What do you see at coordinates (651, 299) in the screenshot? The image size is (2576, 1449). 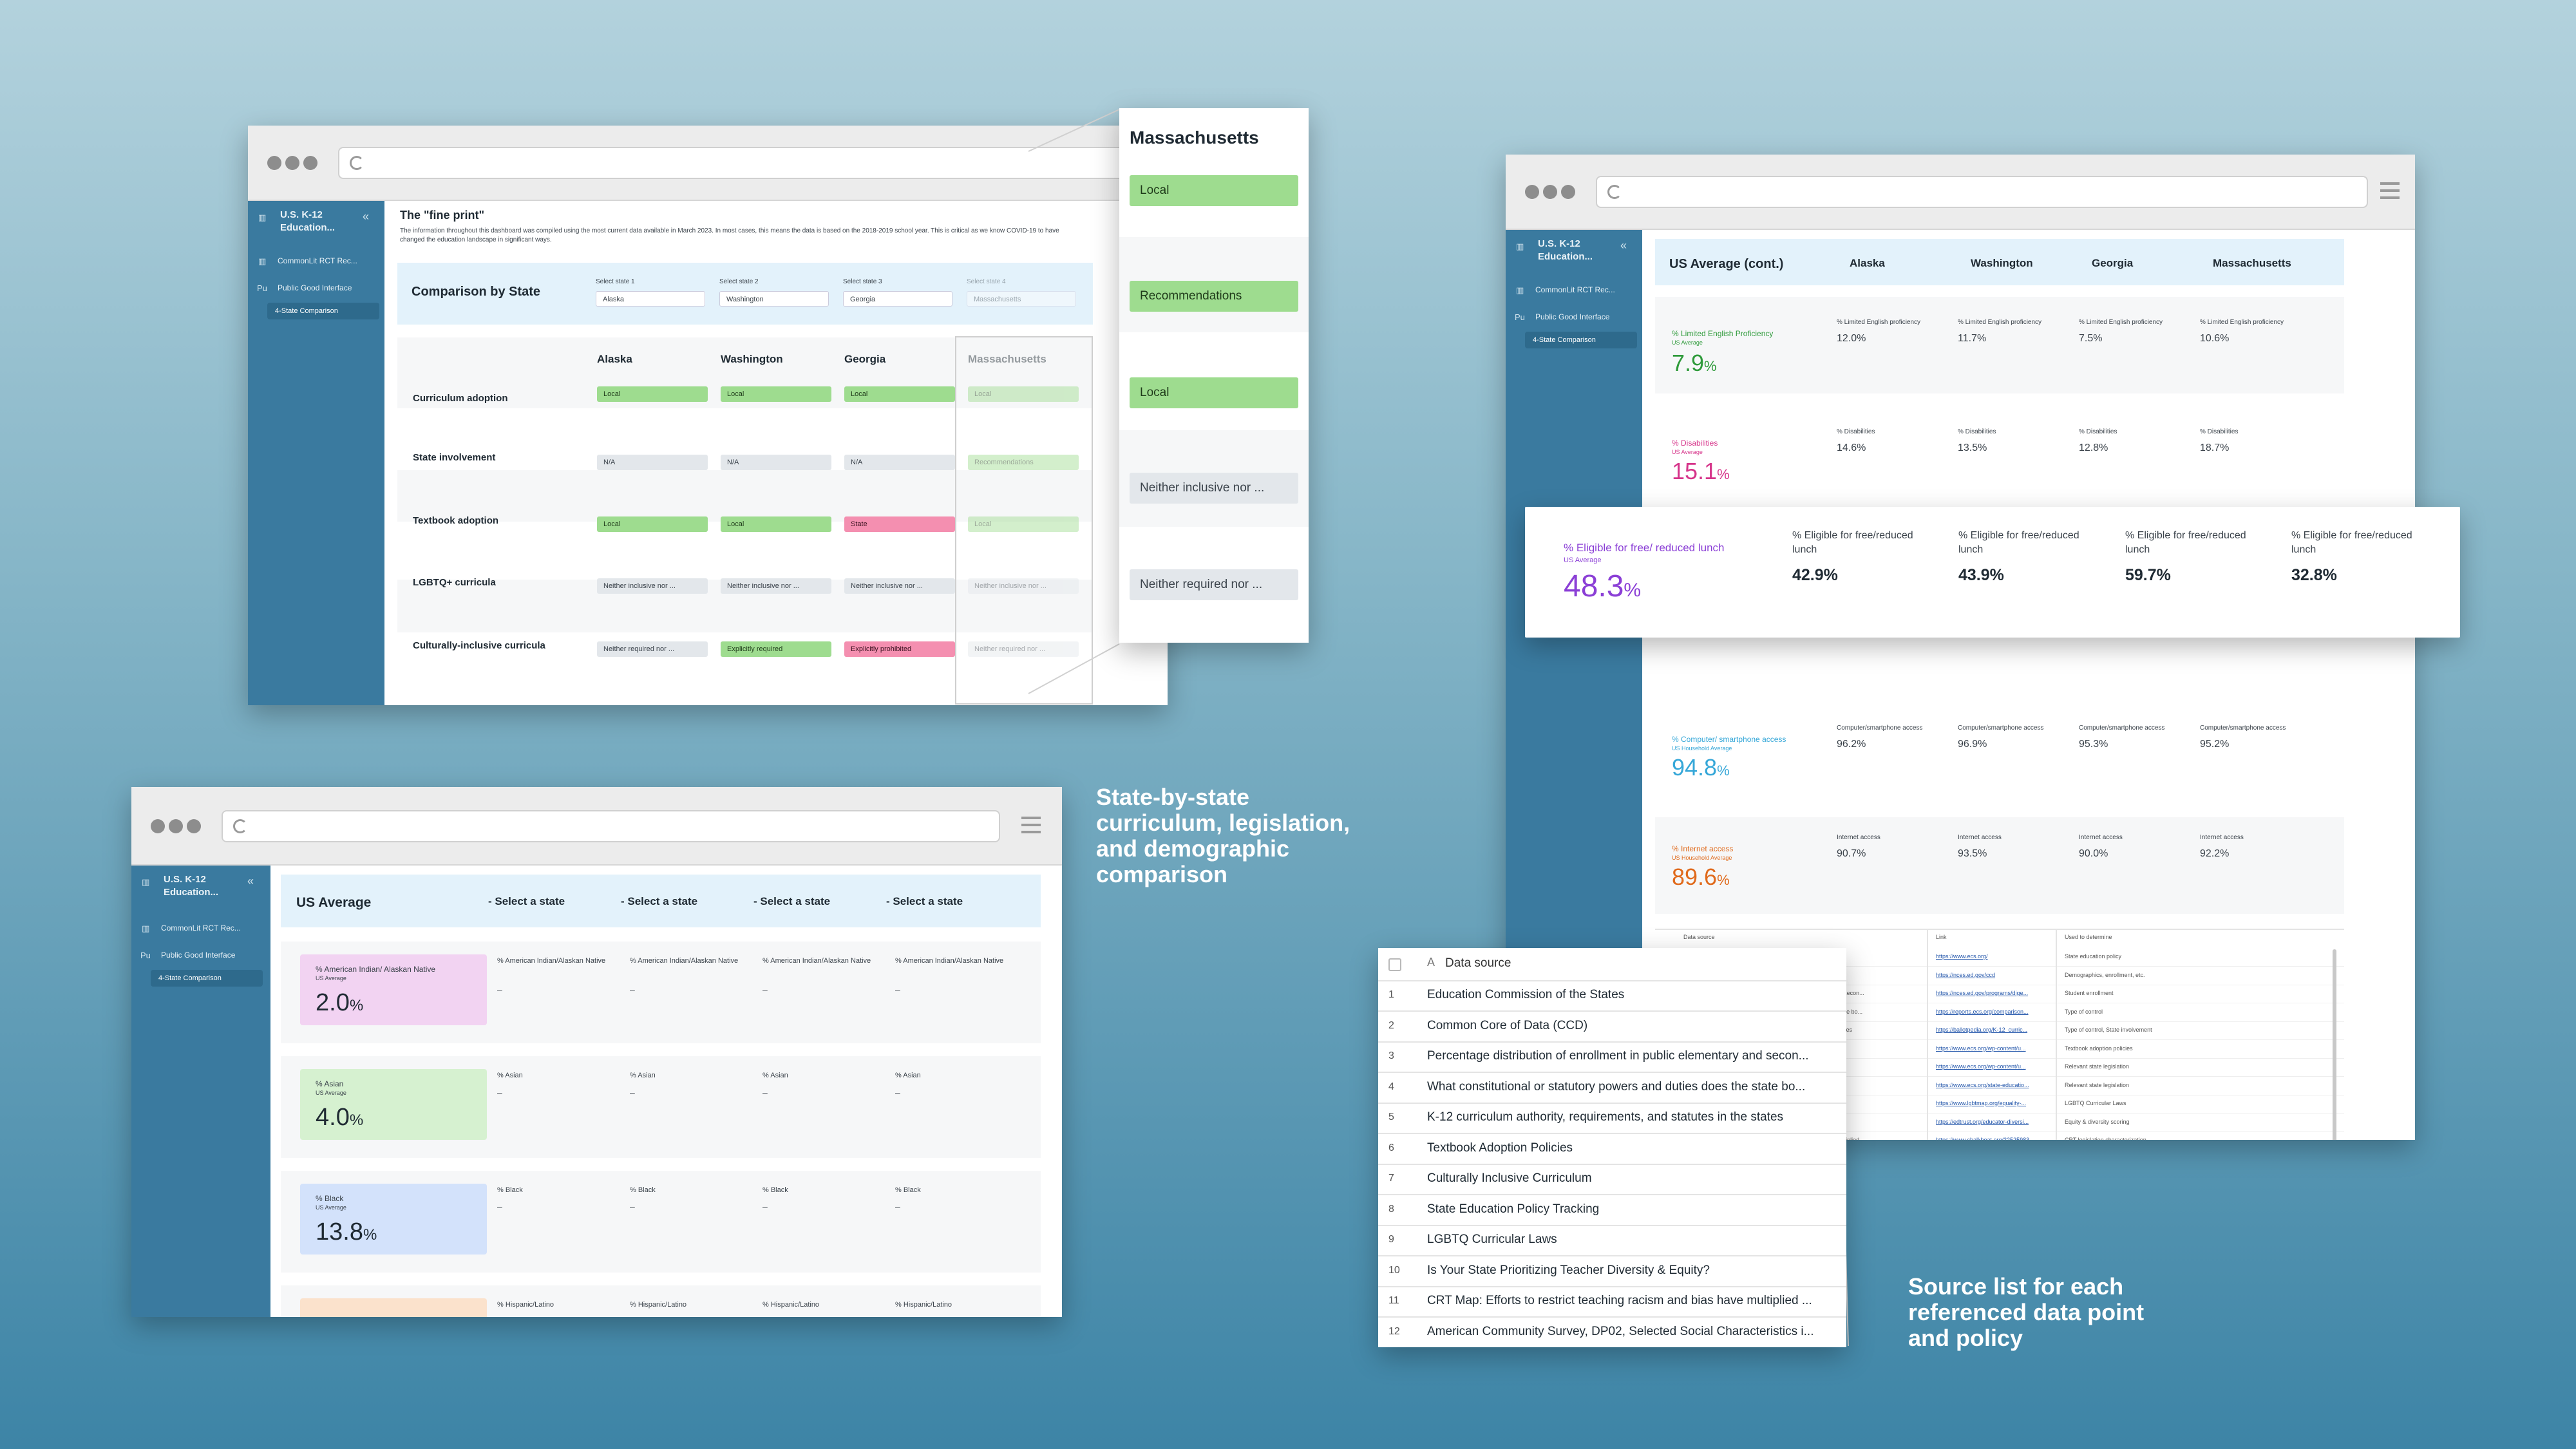 I see `select-state-1: Alaska` at bounding box center [651, 299].